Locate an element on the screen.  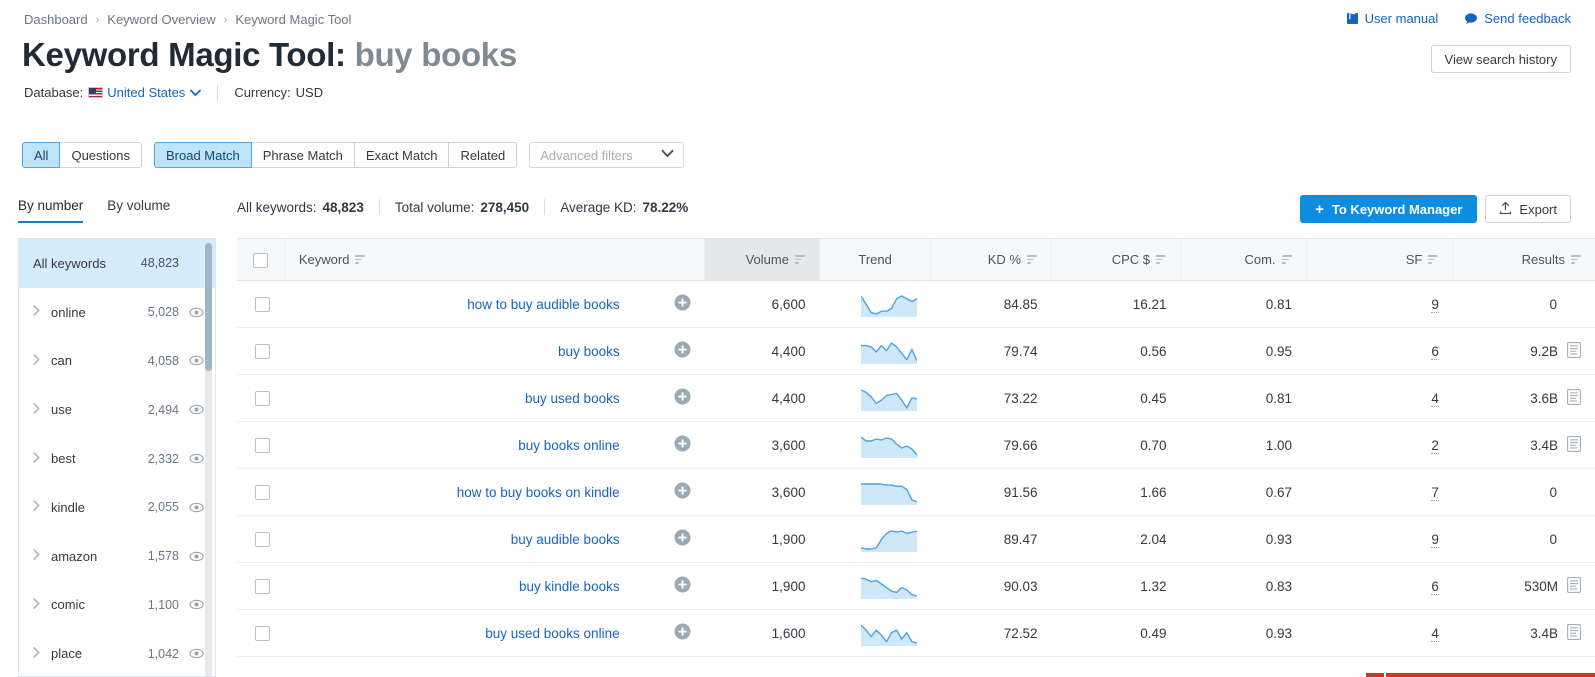
sf-value: 2 is located at coordinates (1435, 445).